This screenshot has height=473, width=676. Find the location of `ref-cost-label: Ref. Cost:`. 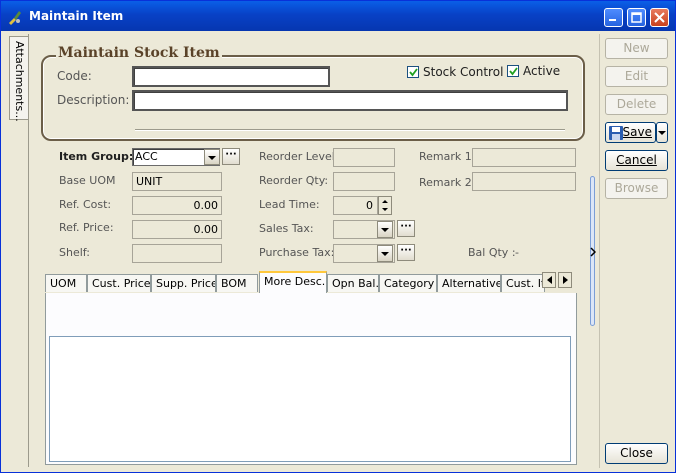

ref-cost-label: Ref. Cost: is located at coordinates (85, 204).